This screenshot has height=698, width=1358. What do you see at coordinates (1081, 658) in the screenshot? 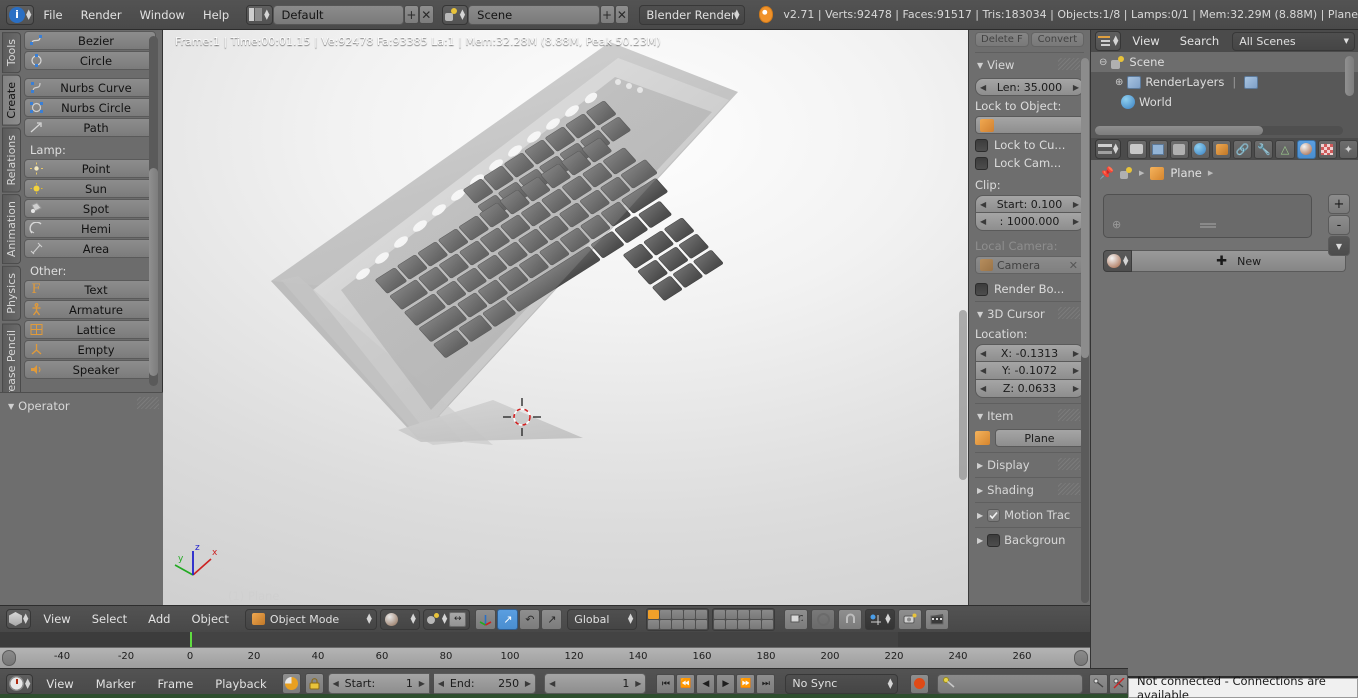
I see `timeline-scroll-handle-right` at bounding box center [1081, 658].